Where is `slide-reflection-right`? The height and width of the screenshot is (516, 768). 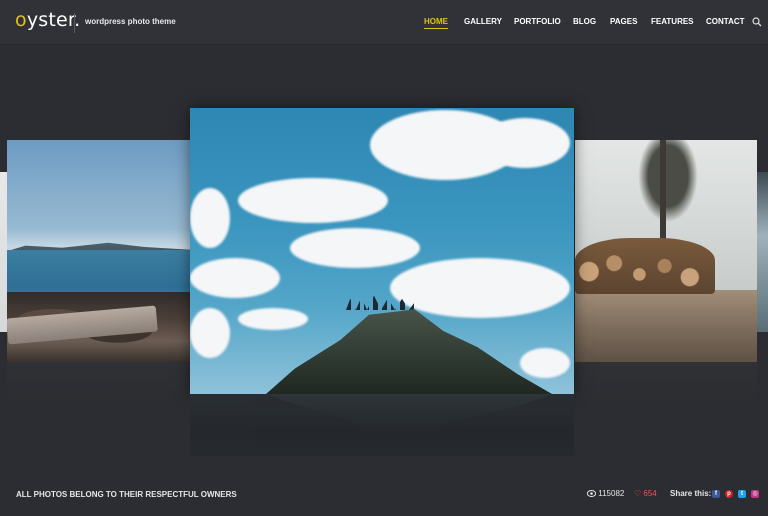 slide-reflection-right is located at coordinates (666, 382).